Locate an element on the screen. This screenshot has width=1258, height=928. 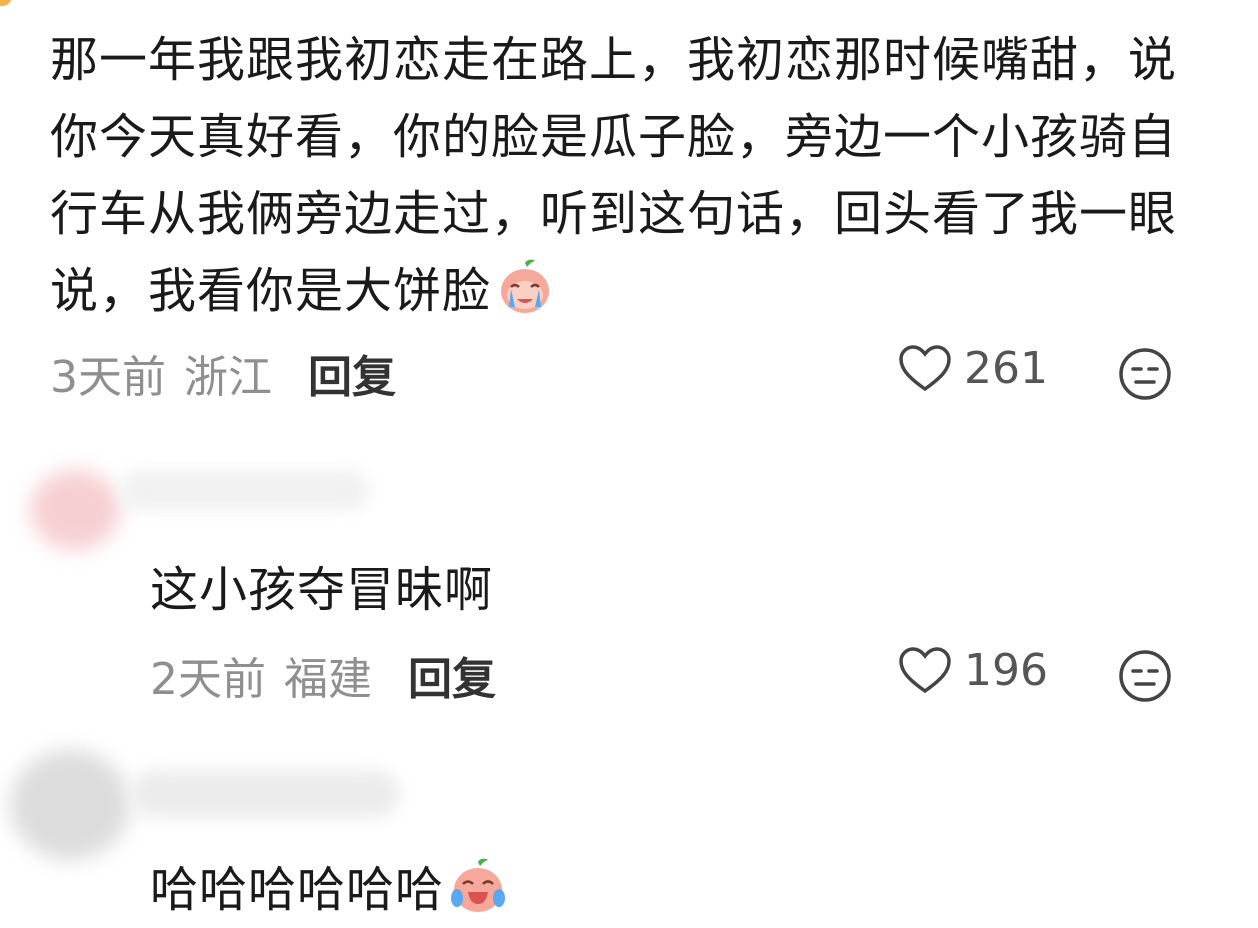
reply-text: 这小孩夺冒昧啊 is located at coordinates (322, 590).